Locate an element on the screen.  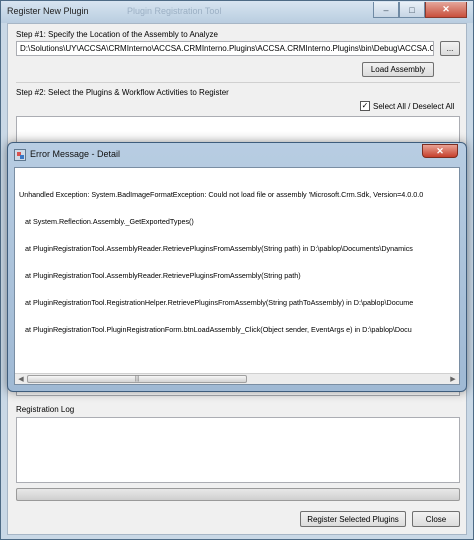
minimize-icon: – is located at coordinates (386, 9).